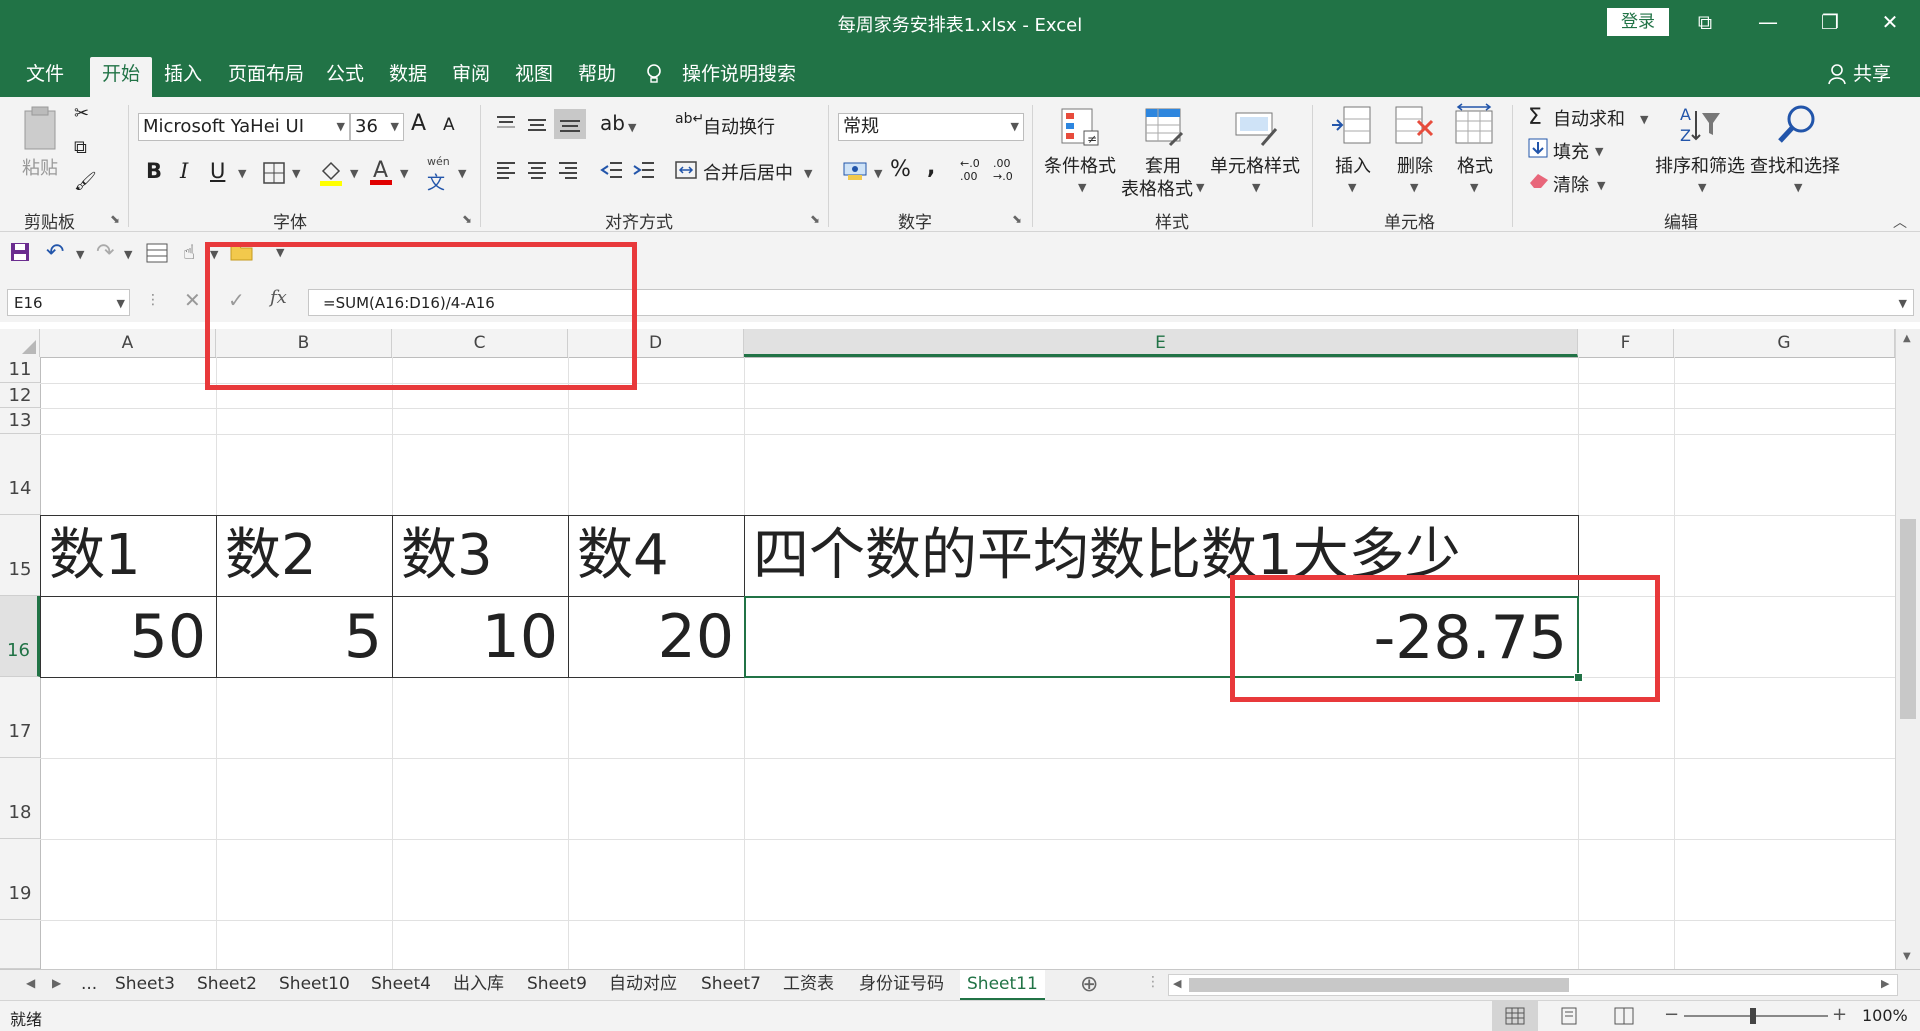  I want to click on close-icon: ✕, so click(1890, 22).